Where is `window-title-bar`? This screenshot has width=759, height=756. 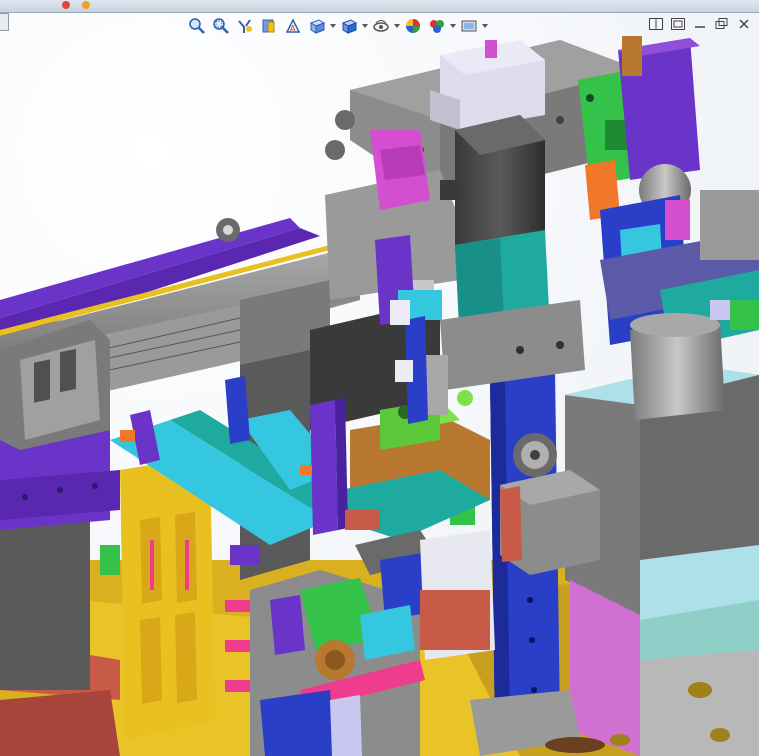 window-title-bar is located at coordinates (379, 6).